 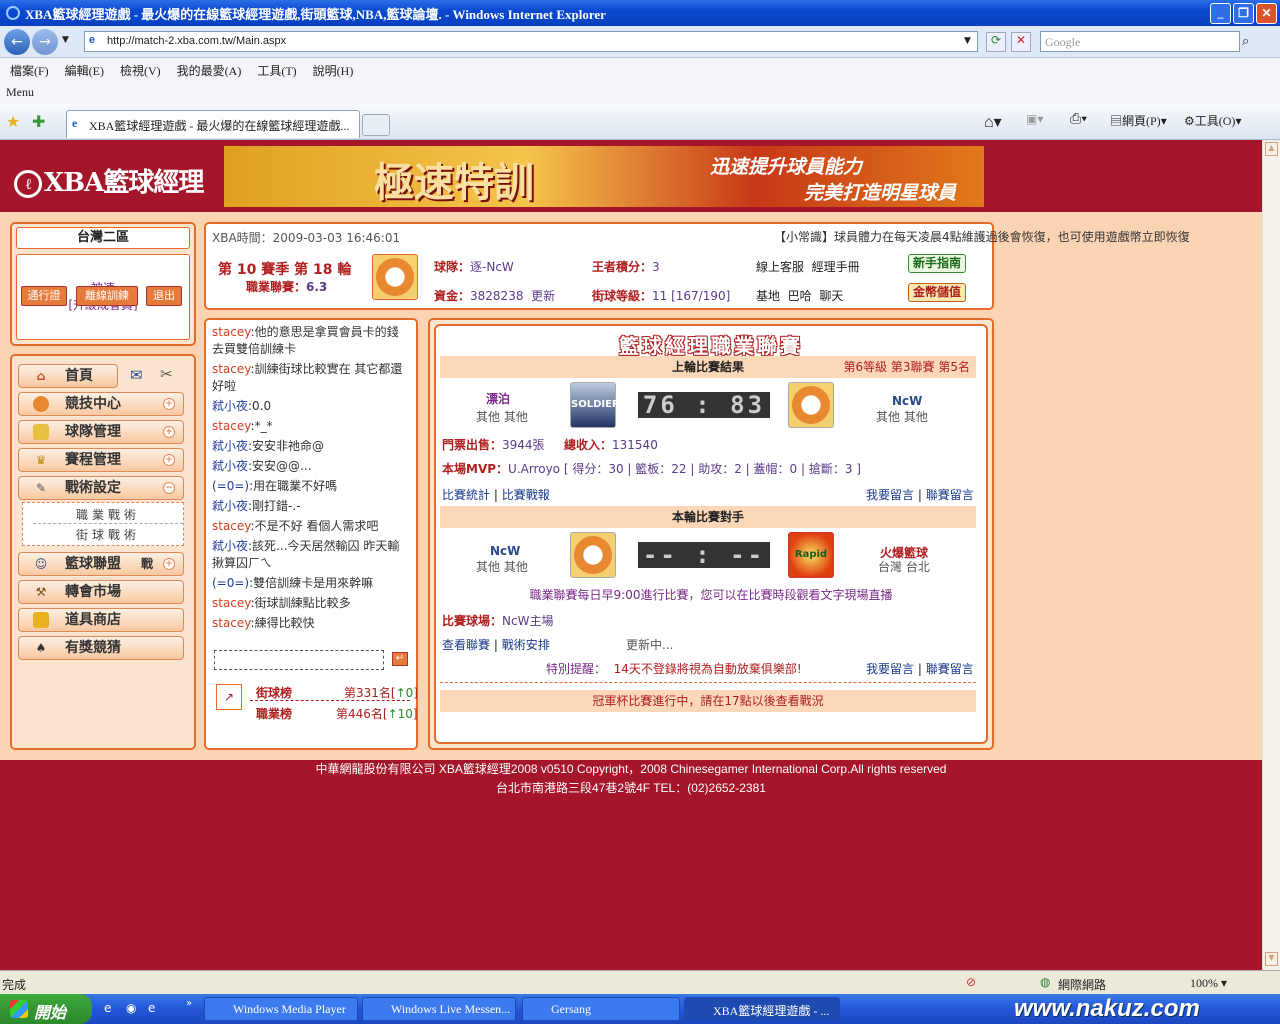 I want to click on nav-quiz: ♠ 有獎競猜, so click(x=101, y=648).